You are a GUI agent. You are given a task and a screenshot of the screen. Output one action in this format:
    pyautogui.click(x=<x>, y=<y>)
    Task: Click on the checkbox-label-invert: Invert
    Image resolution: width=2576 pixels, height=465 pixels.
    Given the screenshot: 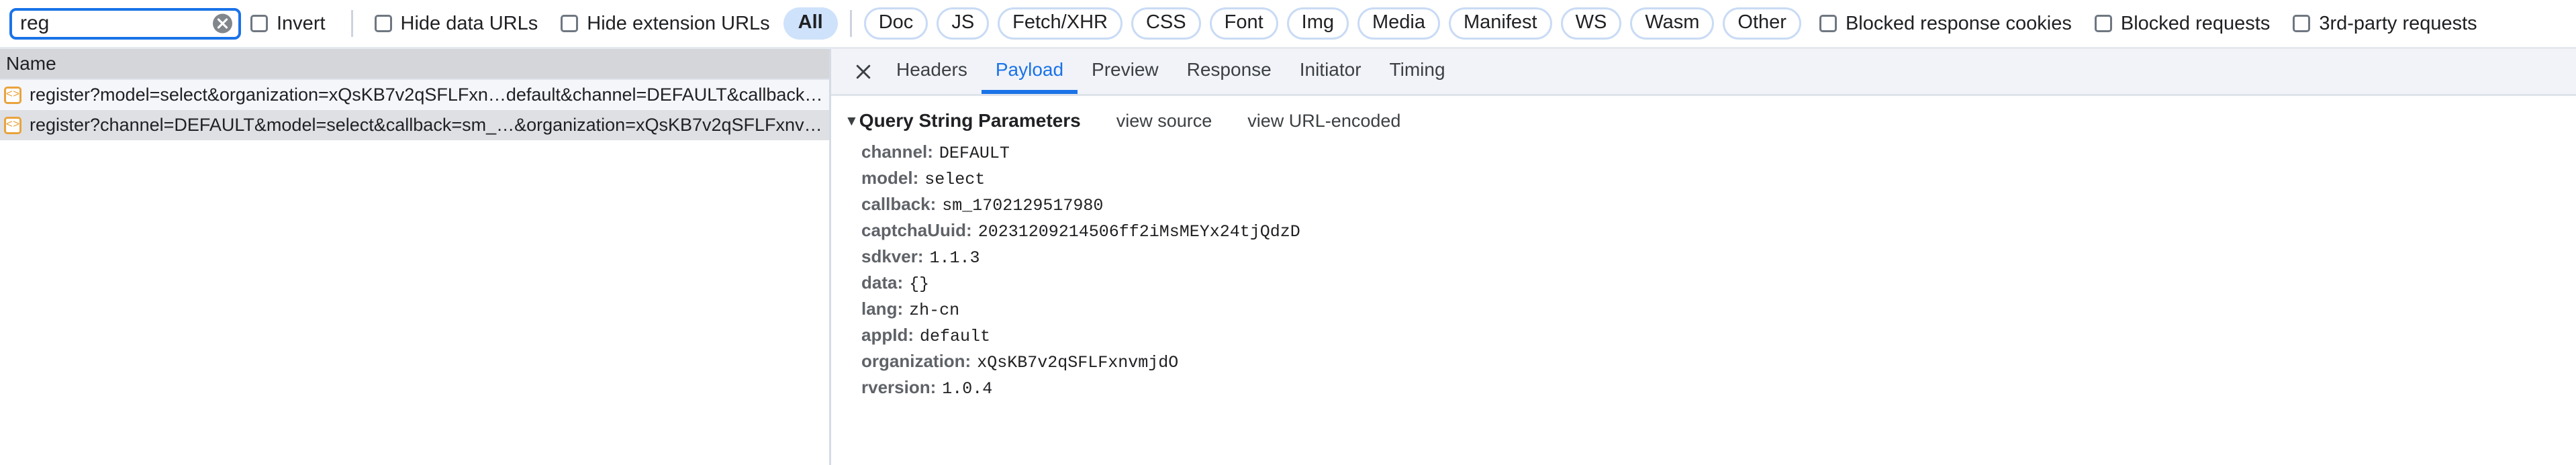 What is the action you would take?
    pyautogui.click(x=301, y=23)
    